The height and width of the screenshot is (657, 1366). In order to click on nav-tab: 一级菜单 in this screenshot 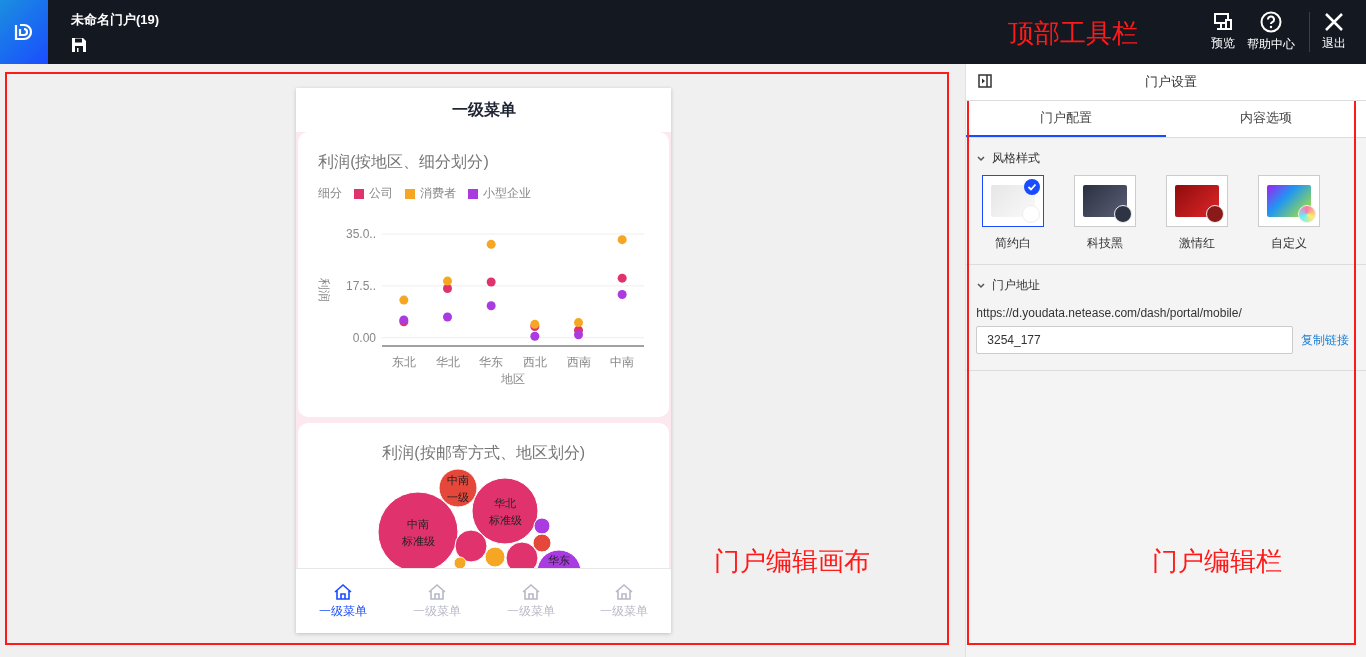, I will do `click(343, 601)`.